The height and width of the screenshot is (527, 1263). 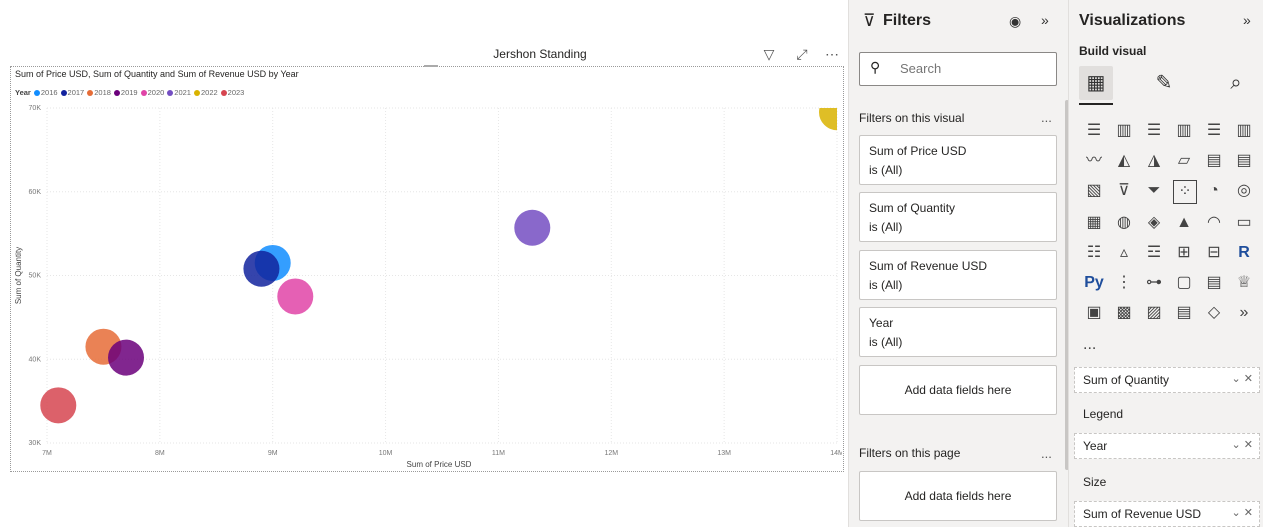 I want to click on goals-icon: ♕, so click(x=1244, y=283).